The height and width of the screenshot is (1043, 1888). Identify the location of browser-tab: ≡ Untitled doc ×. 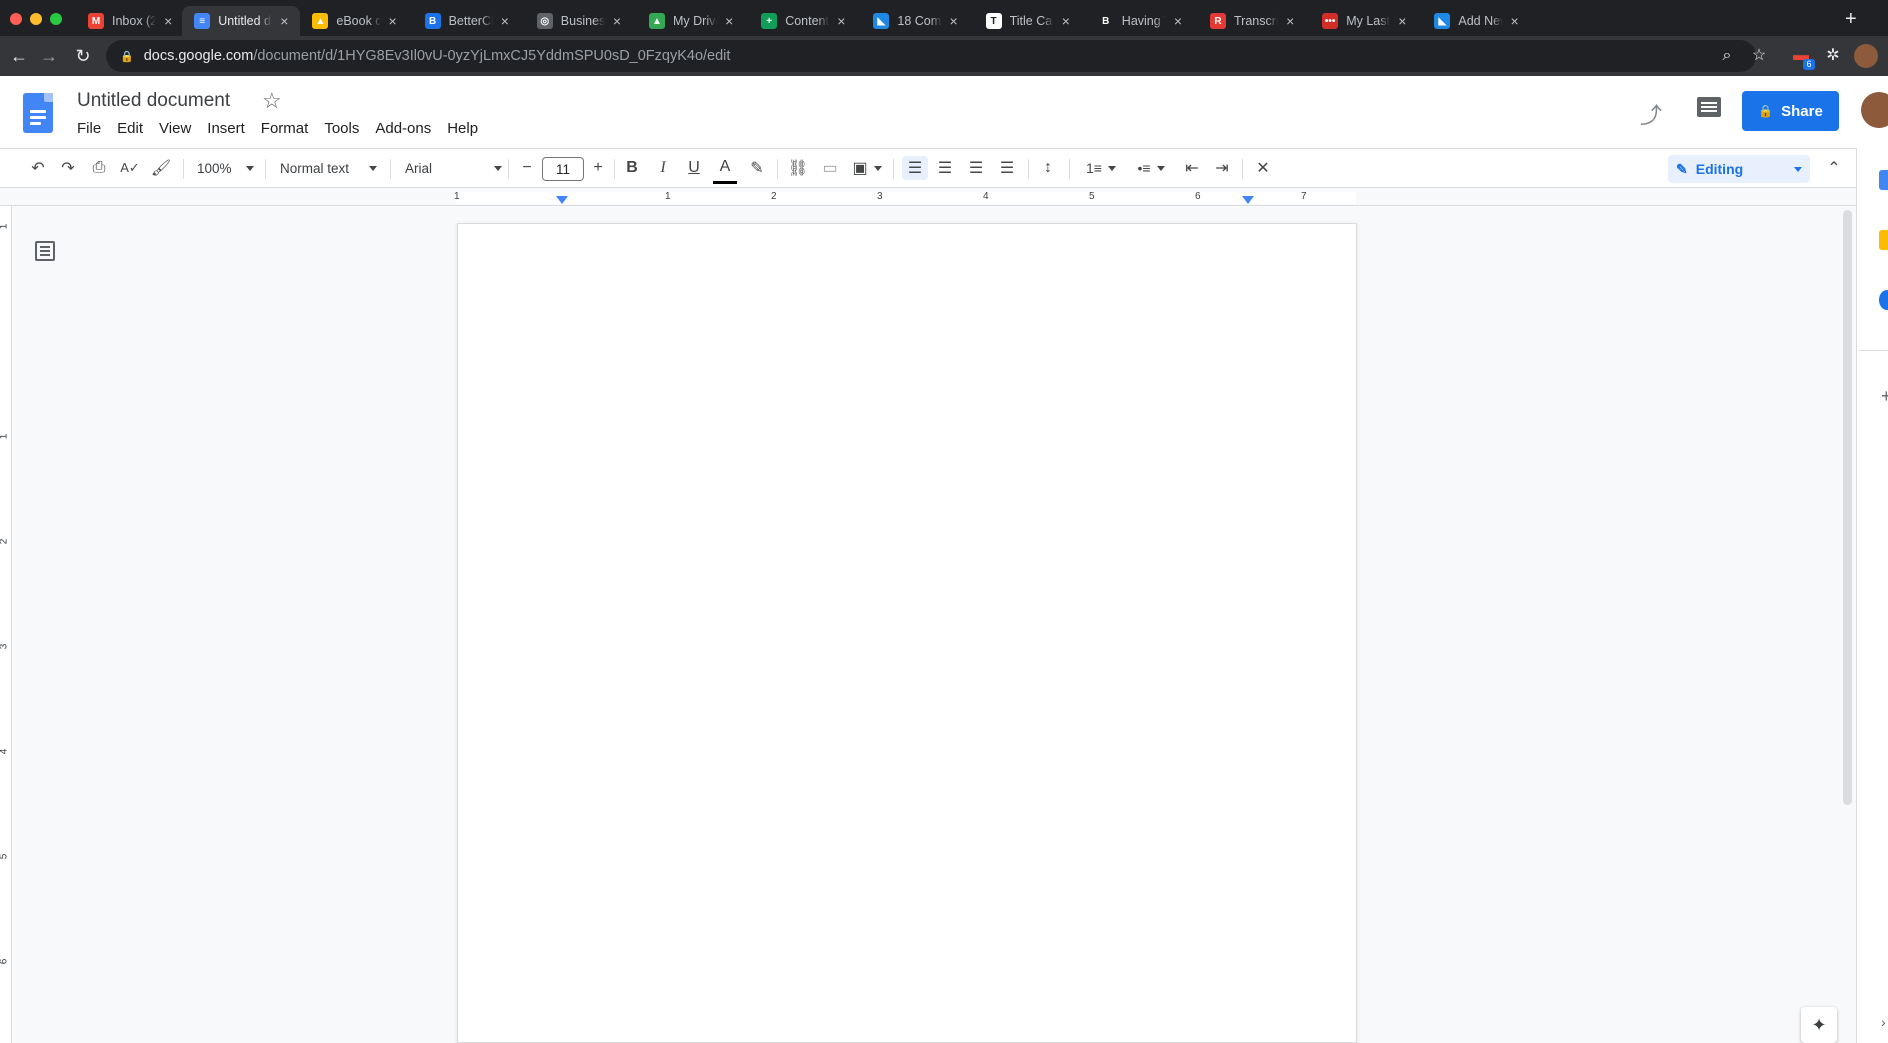
(241, 21).